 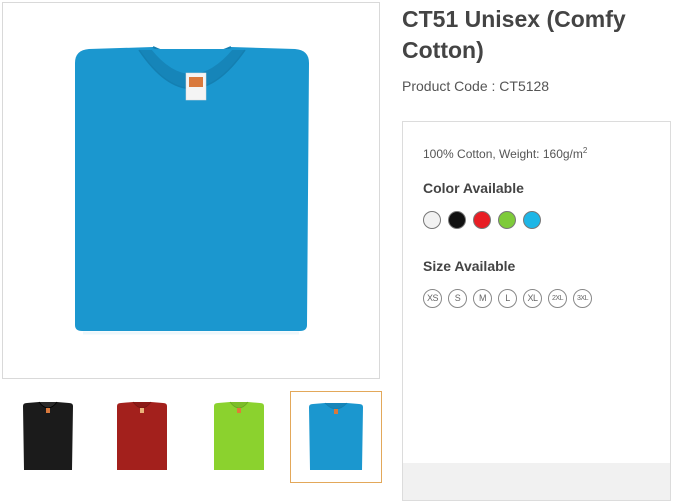 I want to click on product-title: CT51 Unisex (Comfy Cotton), so click(x=514, y=34).